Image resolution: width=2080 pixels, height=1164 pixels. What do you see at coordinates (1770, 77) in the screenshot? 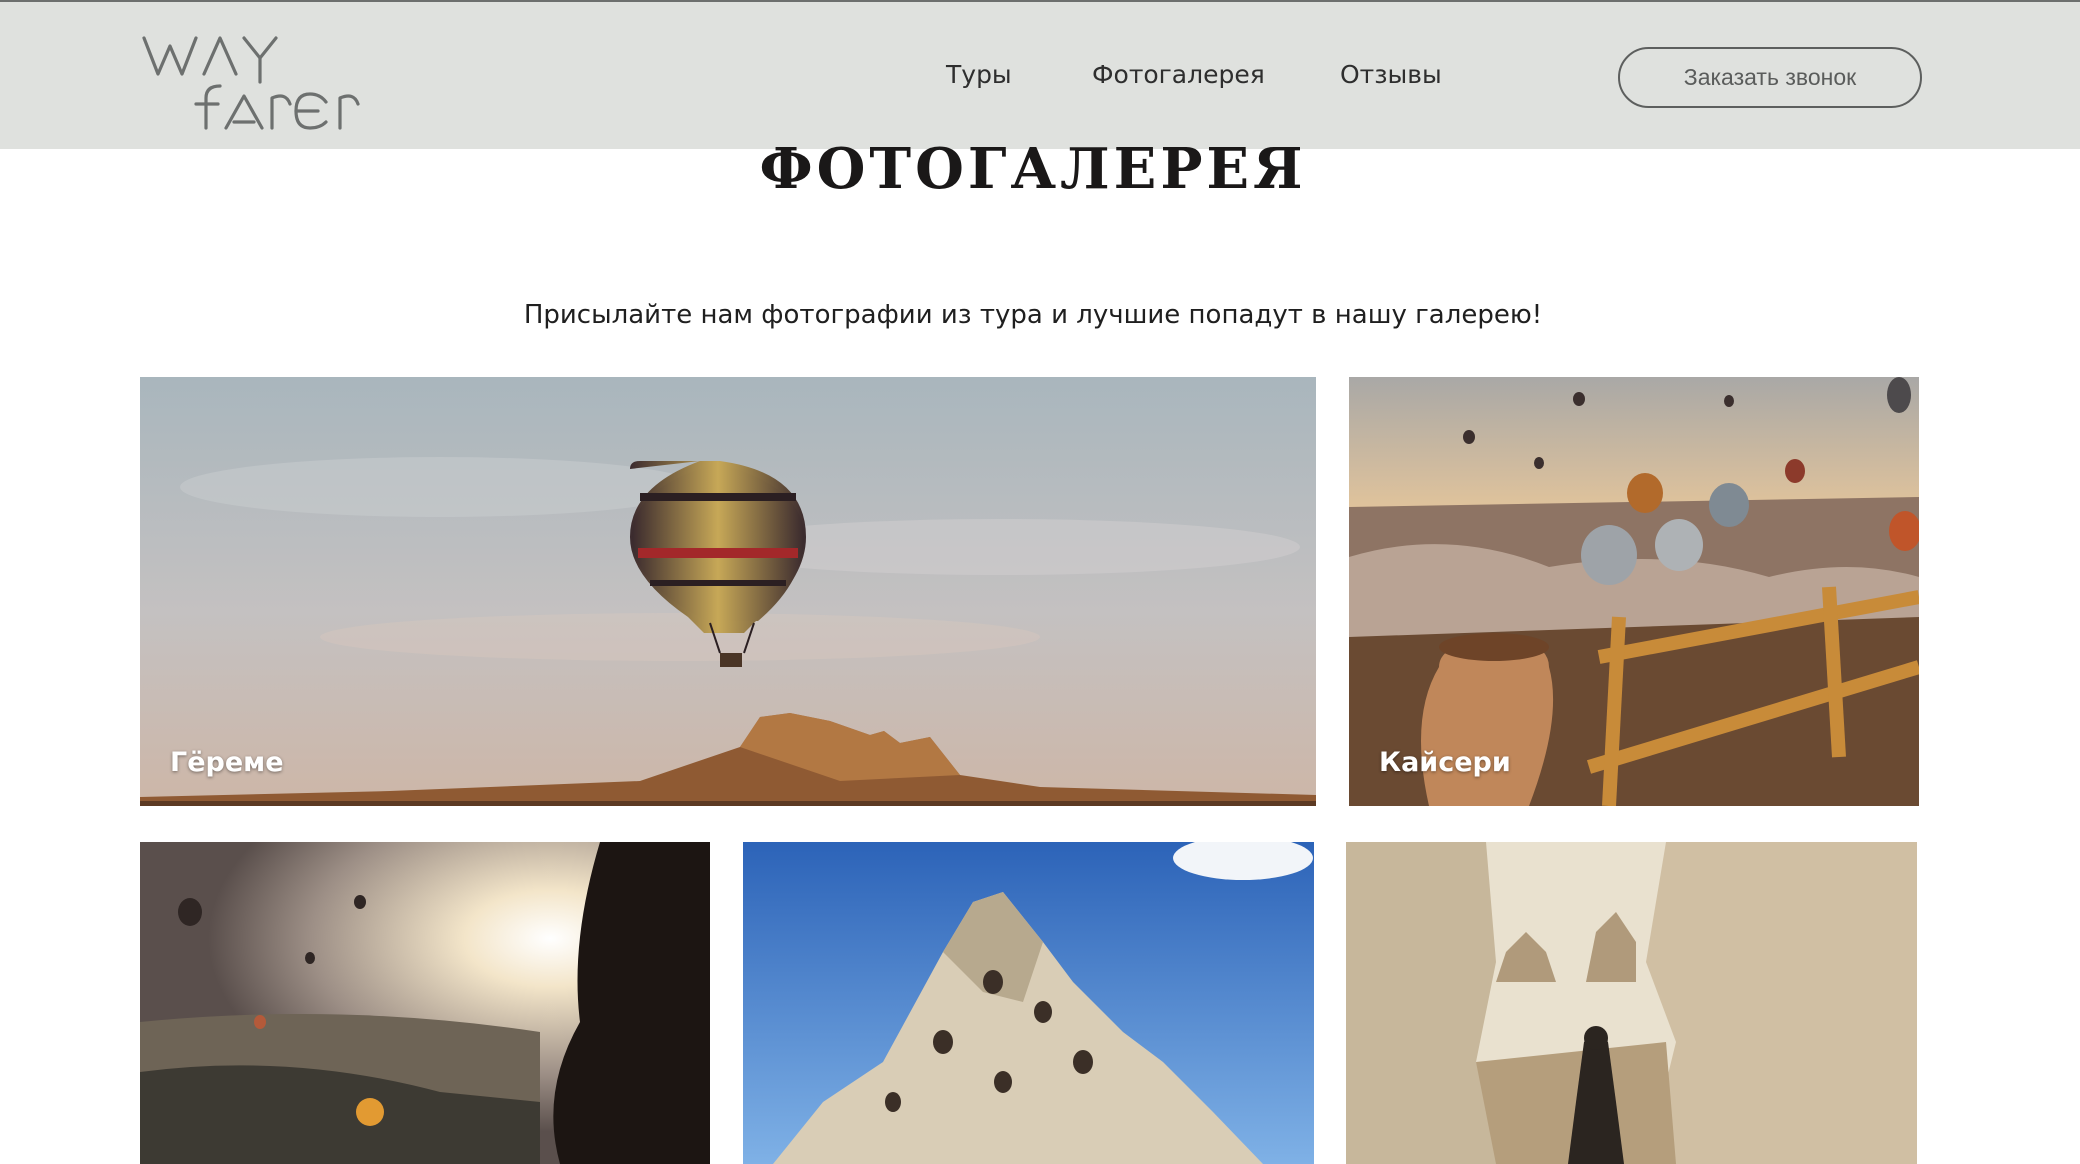
I see `order-call-button: Заказать звонок` at bounding box center [1770, 77].